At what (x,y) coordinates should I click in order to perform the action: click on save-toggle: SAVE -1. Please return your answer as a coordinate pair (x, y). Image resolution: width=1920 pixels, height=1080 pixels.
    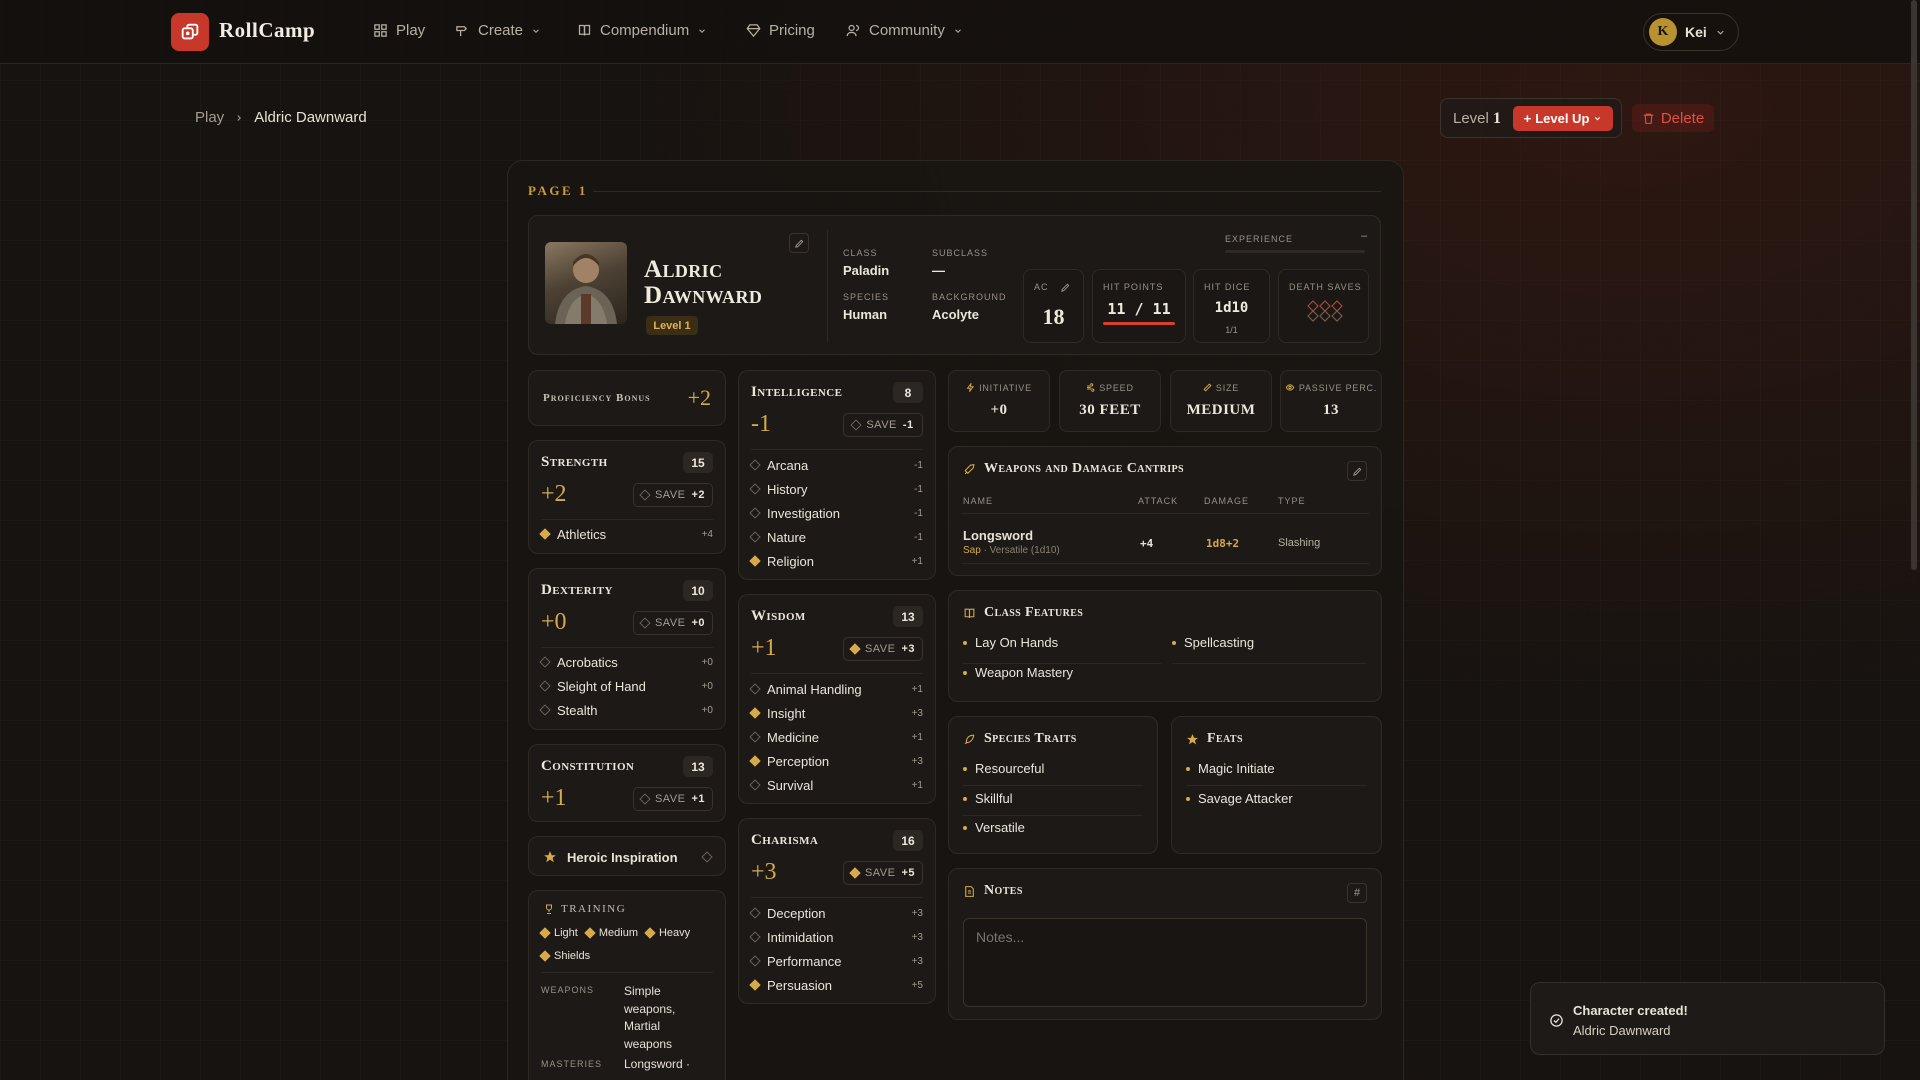
    Looking at the image, I should click on (883, 425).